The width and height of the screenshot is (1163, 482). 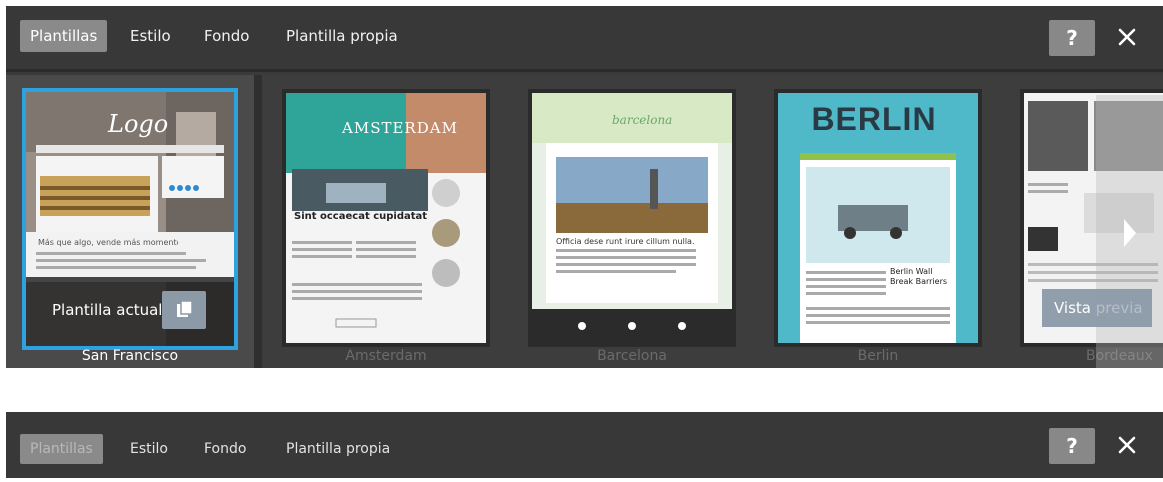 What do you see at coordinates (1119, 308) in the screenshot?
I see `preview-label-faded: previa` at bounding box center [1119, 308].